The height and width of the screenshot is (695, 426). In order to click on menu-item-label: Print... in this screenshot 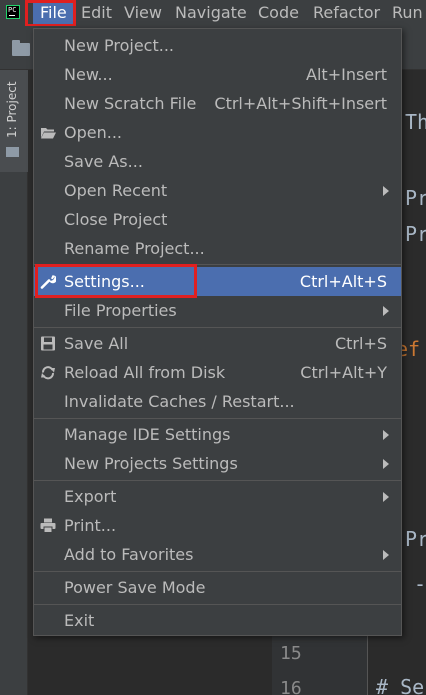, I will do `click(90, 525)`.